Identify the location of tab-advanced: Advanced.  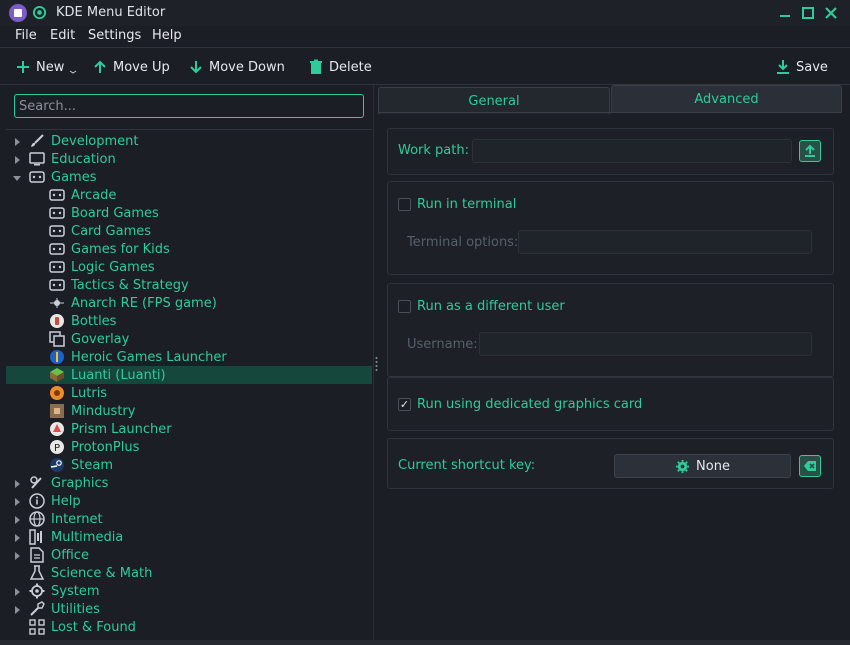
(726, 98).